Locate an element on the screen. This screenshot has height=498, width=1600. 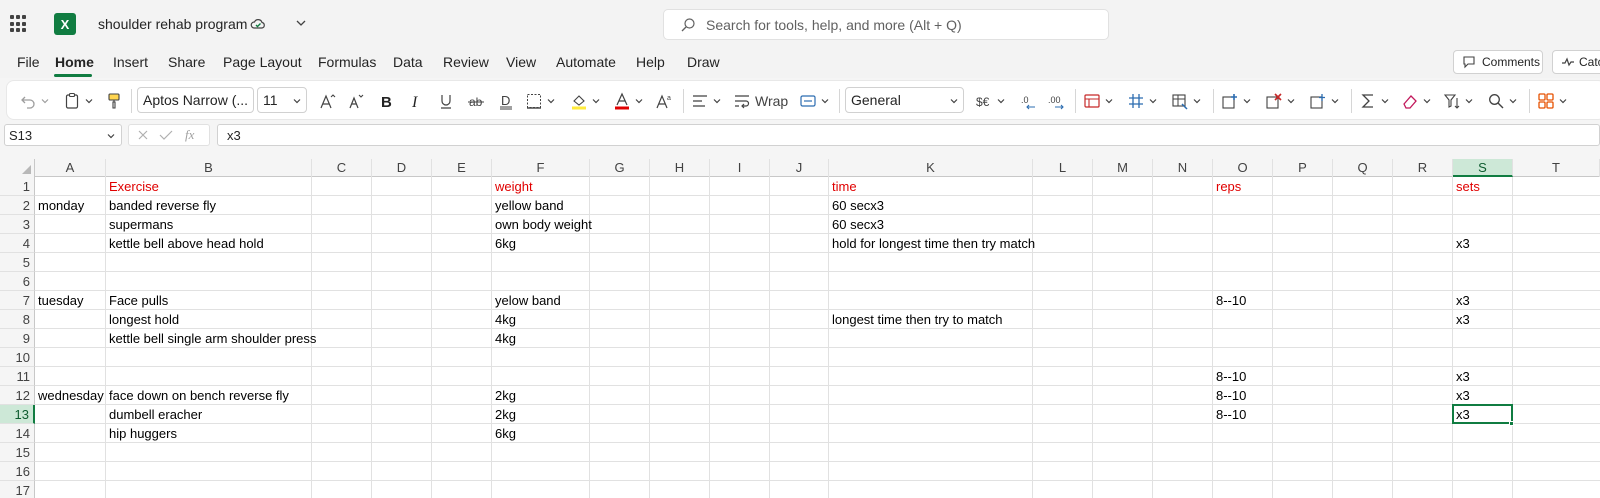
row-header-1: 1 is located at coordinates (17, 186).